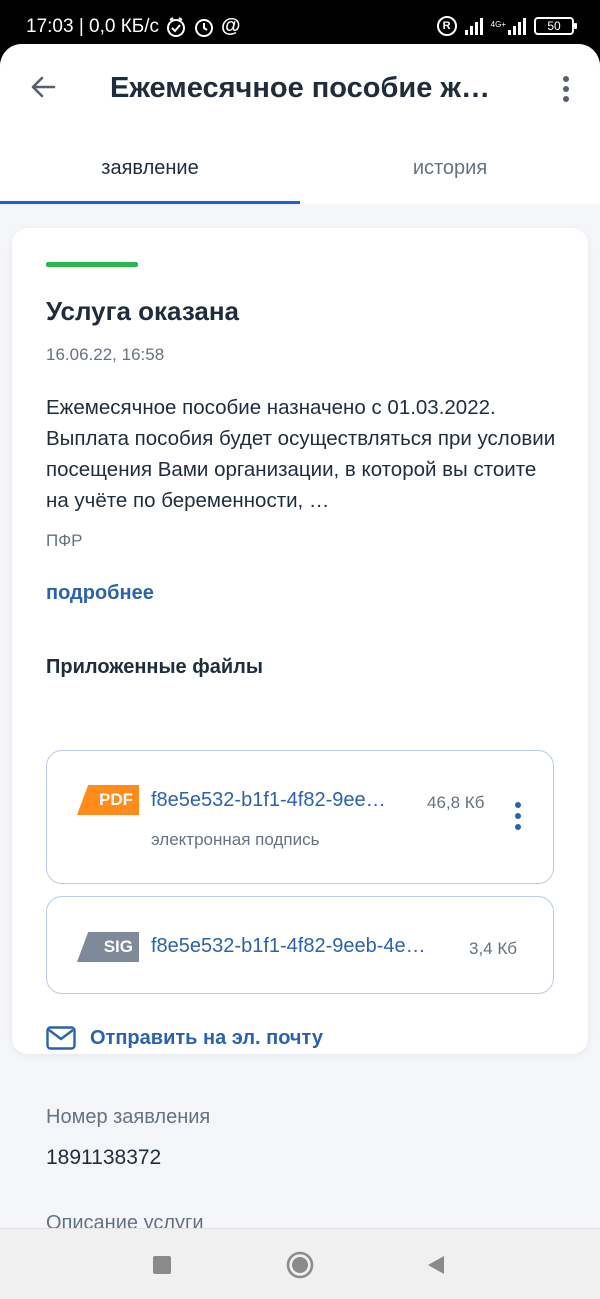 This screenshot has width=600, height=1299. I want to click on service-description-label: Описание услуги, so click(125, 1220).